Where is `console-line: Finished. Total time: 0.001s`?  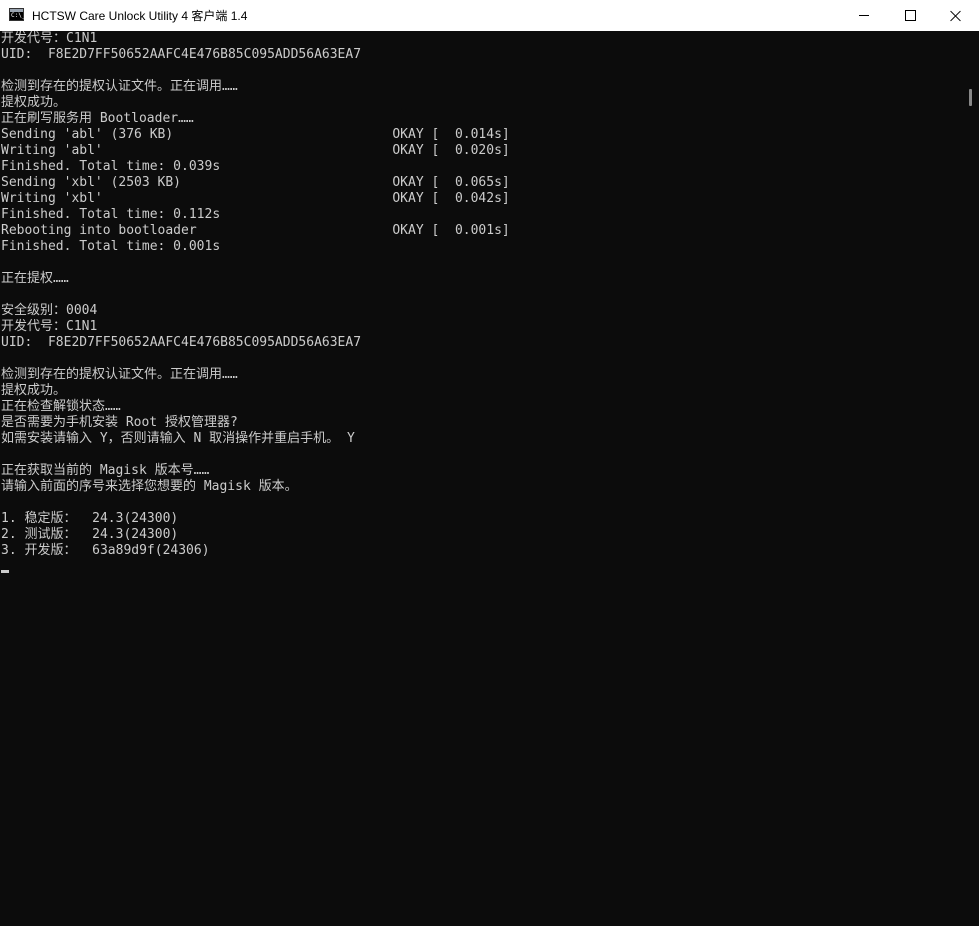
console-line: Finished. Total time: 0.001s is located at coordinates (111, 246).